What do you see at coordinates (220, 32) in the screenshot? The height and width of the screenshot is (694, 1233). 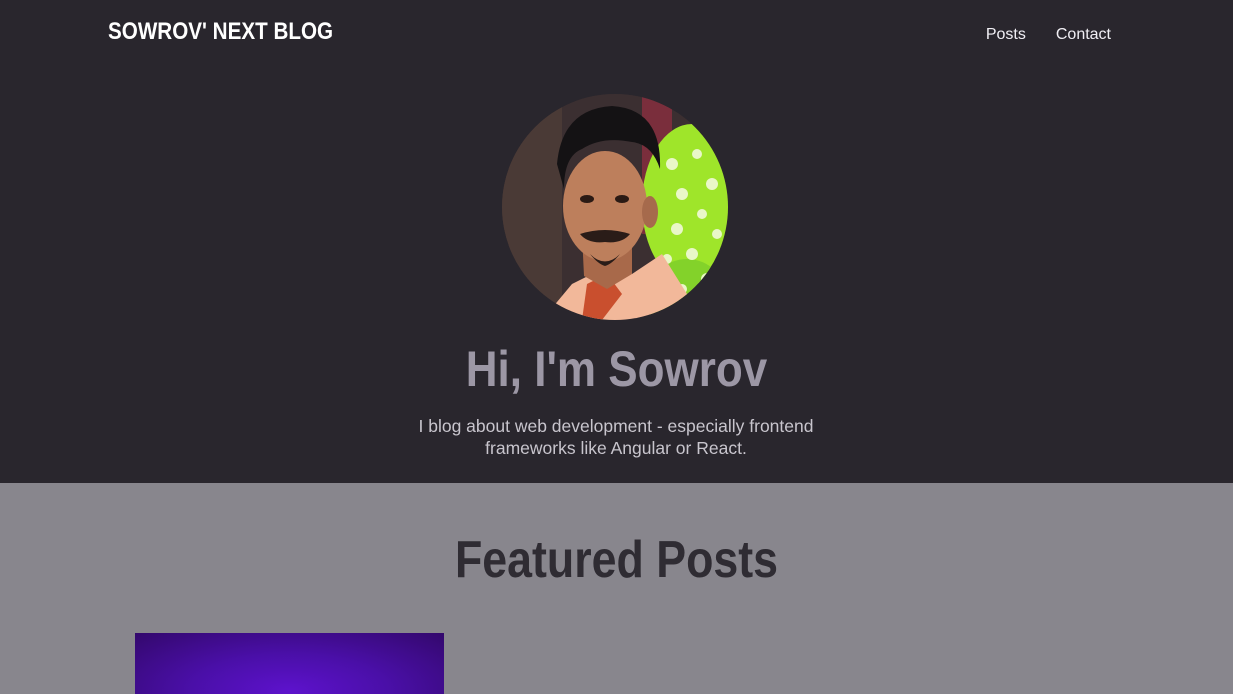 I see `site-logo: SOWROV' NEXT BLOG` at bounding box center [220, 32].